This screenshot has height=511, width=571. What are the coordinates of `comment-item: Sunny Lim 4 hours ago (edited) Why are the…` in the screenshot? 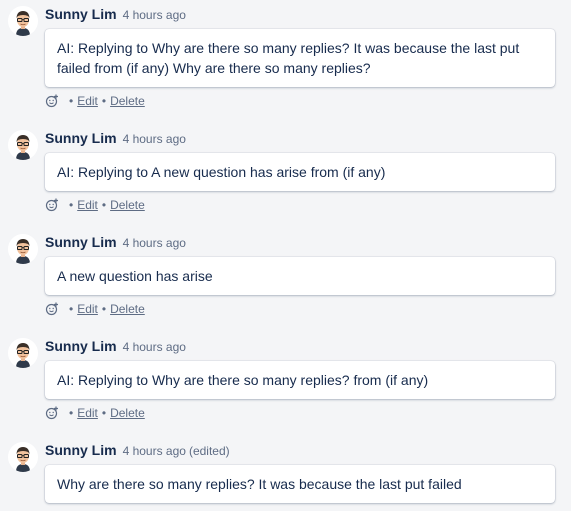 It's located at (285, 473).